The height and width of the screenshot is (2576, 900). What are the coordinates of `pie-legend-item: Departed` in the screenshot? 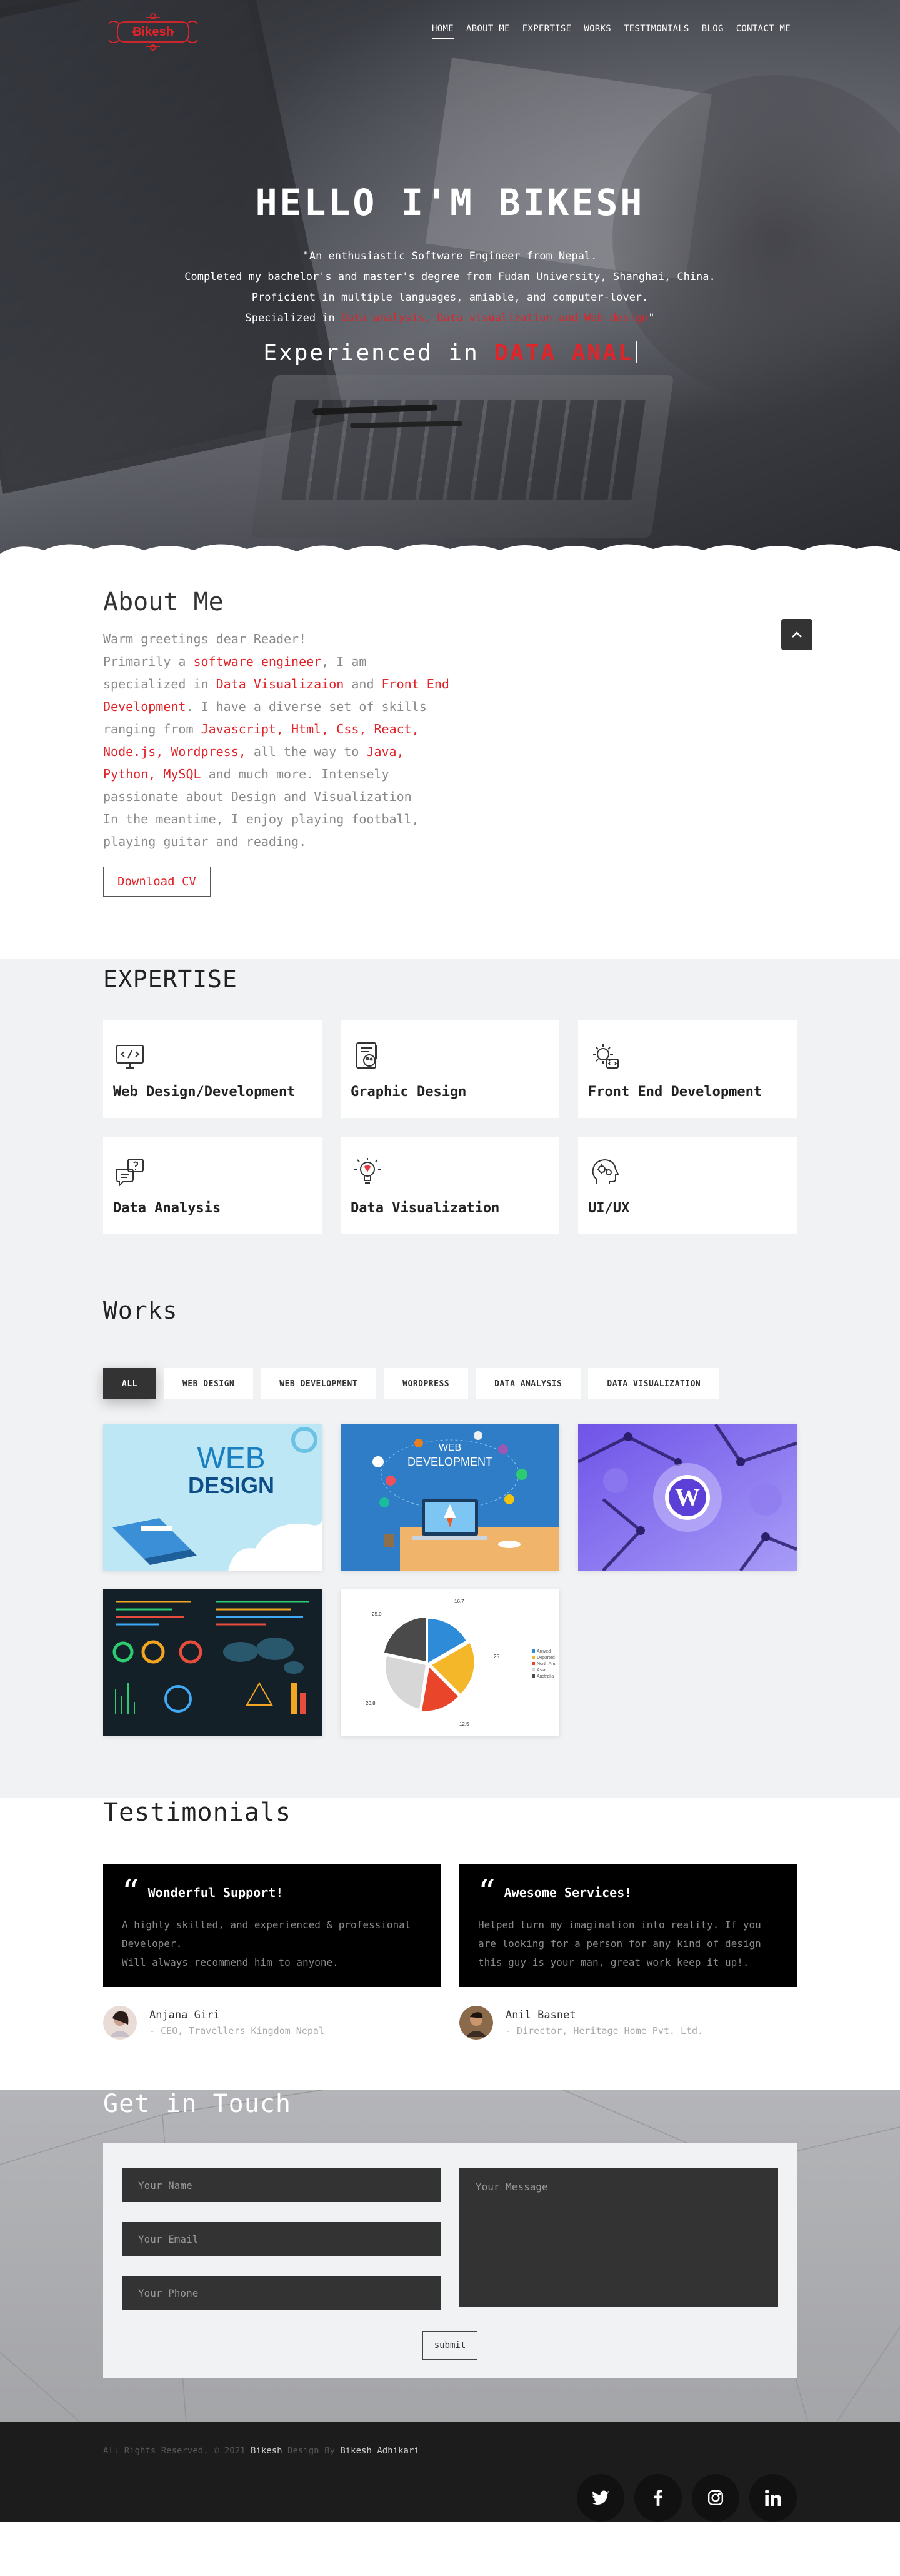 It's located at (546, 1658).